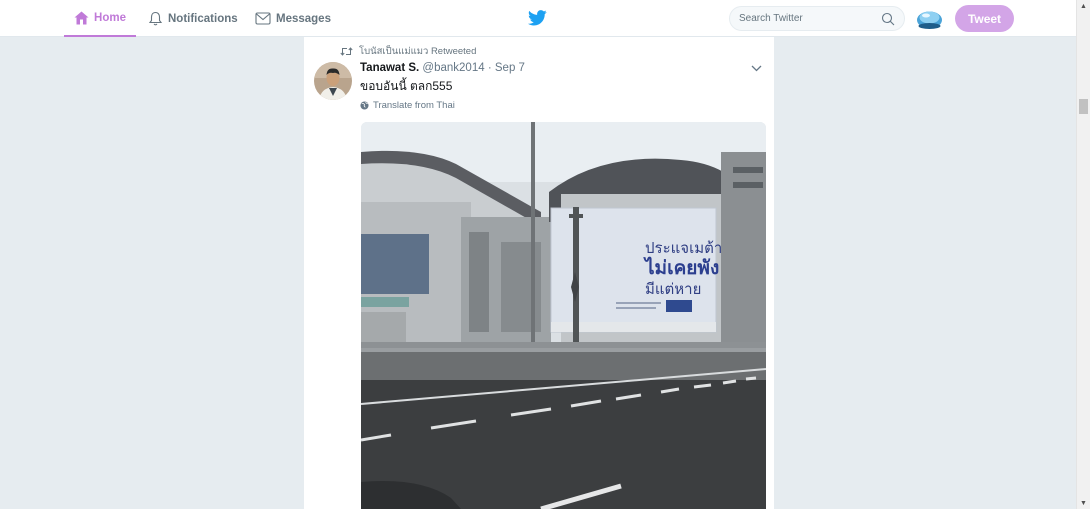 The height and width of the screenshot is (509, 1090). I want to click on billboard-line-2: ไม่เคยพัง, so click(682, 268).